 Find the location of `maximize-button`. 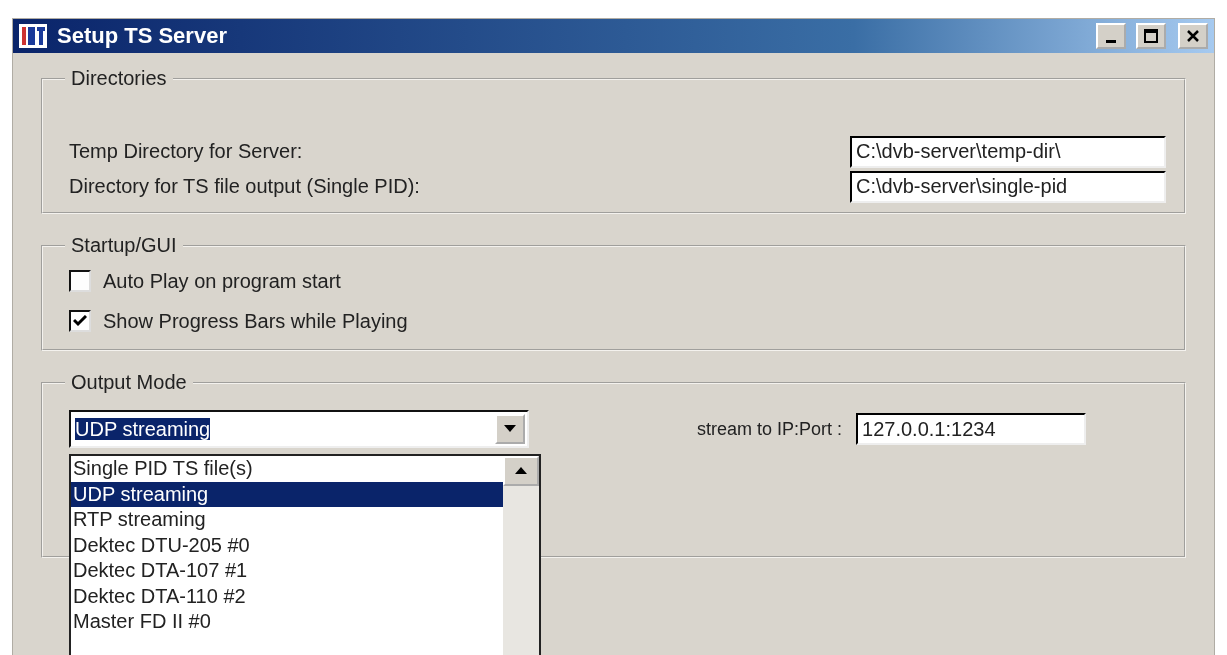

maximize-button is located at coordinates (1151, 36).